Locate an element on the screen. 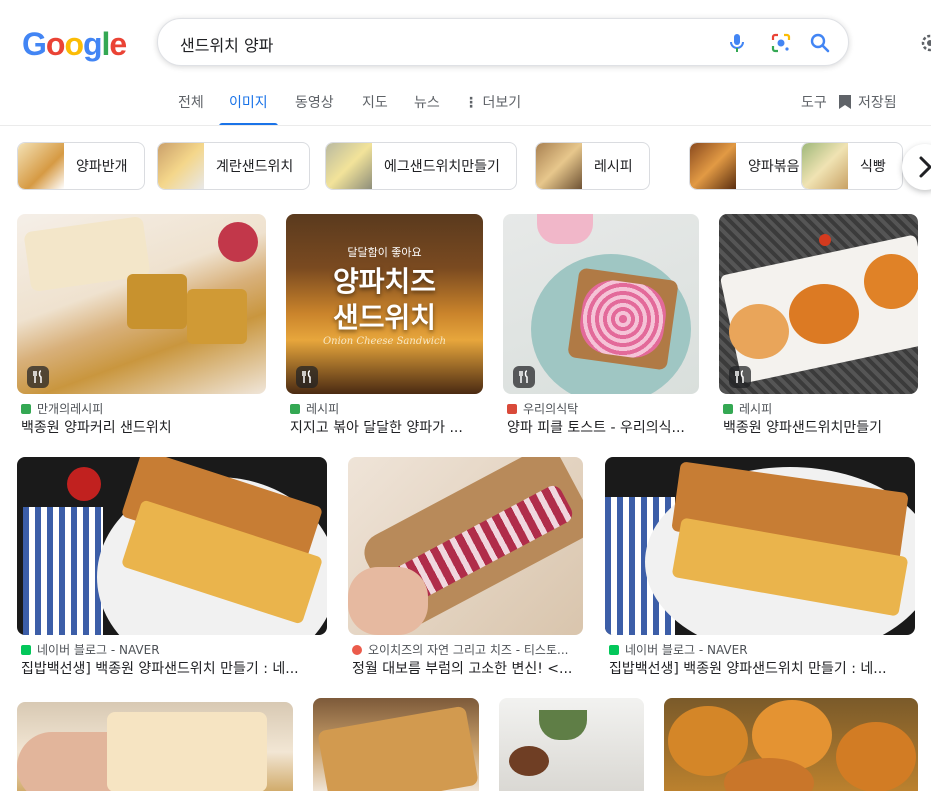  tab-more-label: 더보기 is located at coordinates (502, 103).